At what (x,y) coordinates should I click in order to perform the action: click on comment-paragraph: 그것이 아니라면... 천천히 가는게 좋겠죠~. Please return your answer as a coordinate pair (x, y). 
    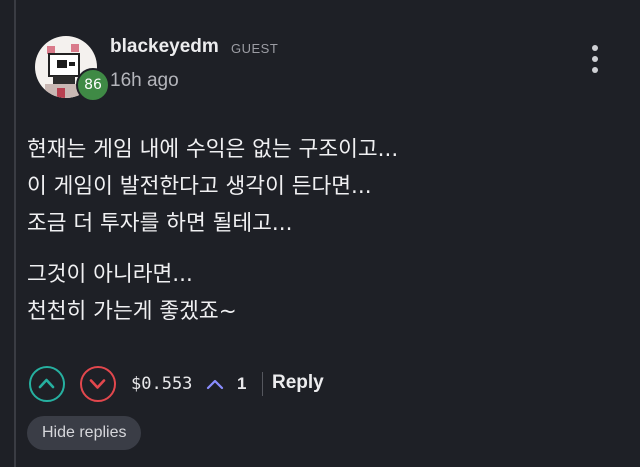
    Looking at the image, I should click on (322, 293).